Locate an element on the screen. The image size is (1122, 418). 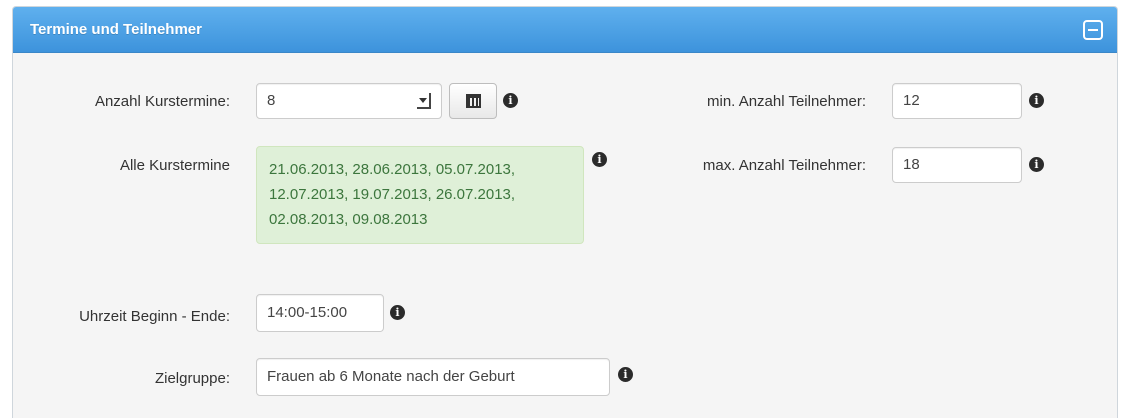
zielgruppe-label: Zielgruppe: is located at coordinates (192, 378).